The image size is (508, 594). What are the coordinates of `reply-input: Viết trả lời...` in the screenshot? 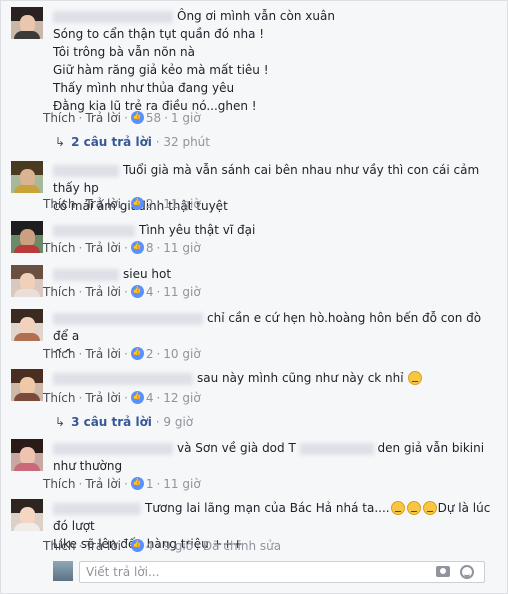 It's located at (282, 572).